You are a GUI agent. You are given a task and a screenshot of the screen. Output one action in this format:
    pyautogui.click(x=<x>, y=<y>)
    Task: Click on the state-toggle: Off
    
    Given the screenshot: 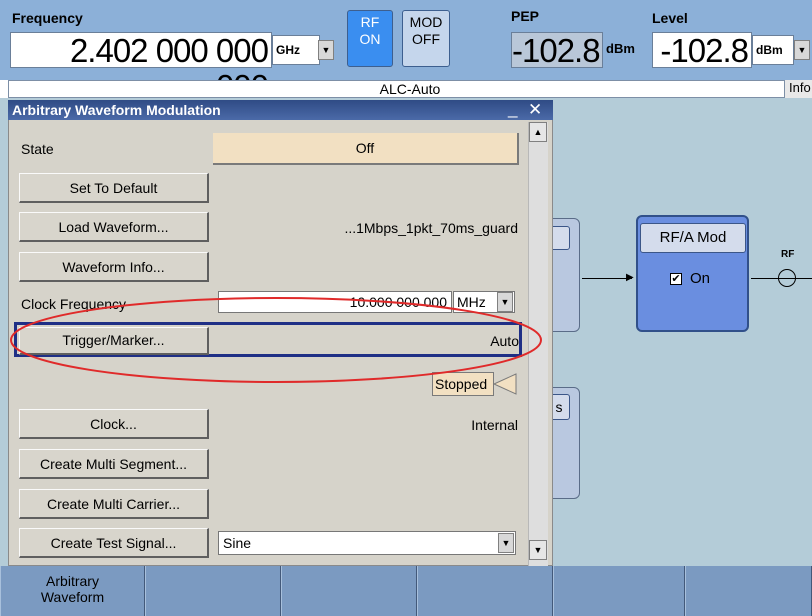 What is the action you would take?
    pyautogui.click(x=366, y=149)
    